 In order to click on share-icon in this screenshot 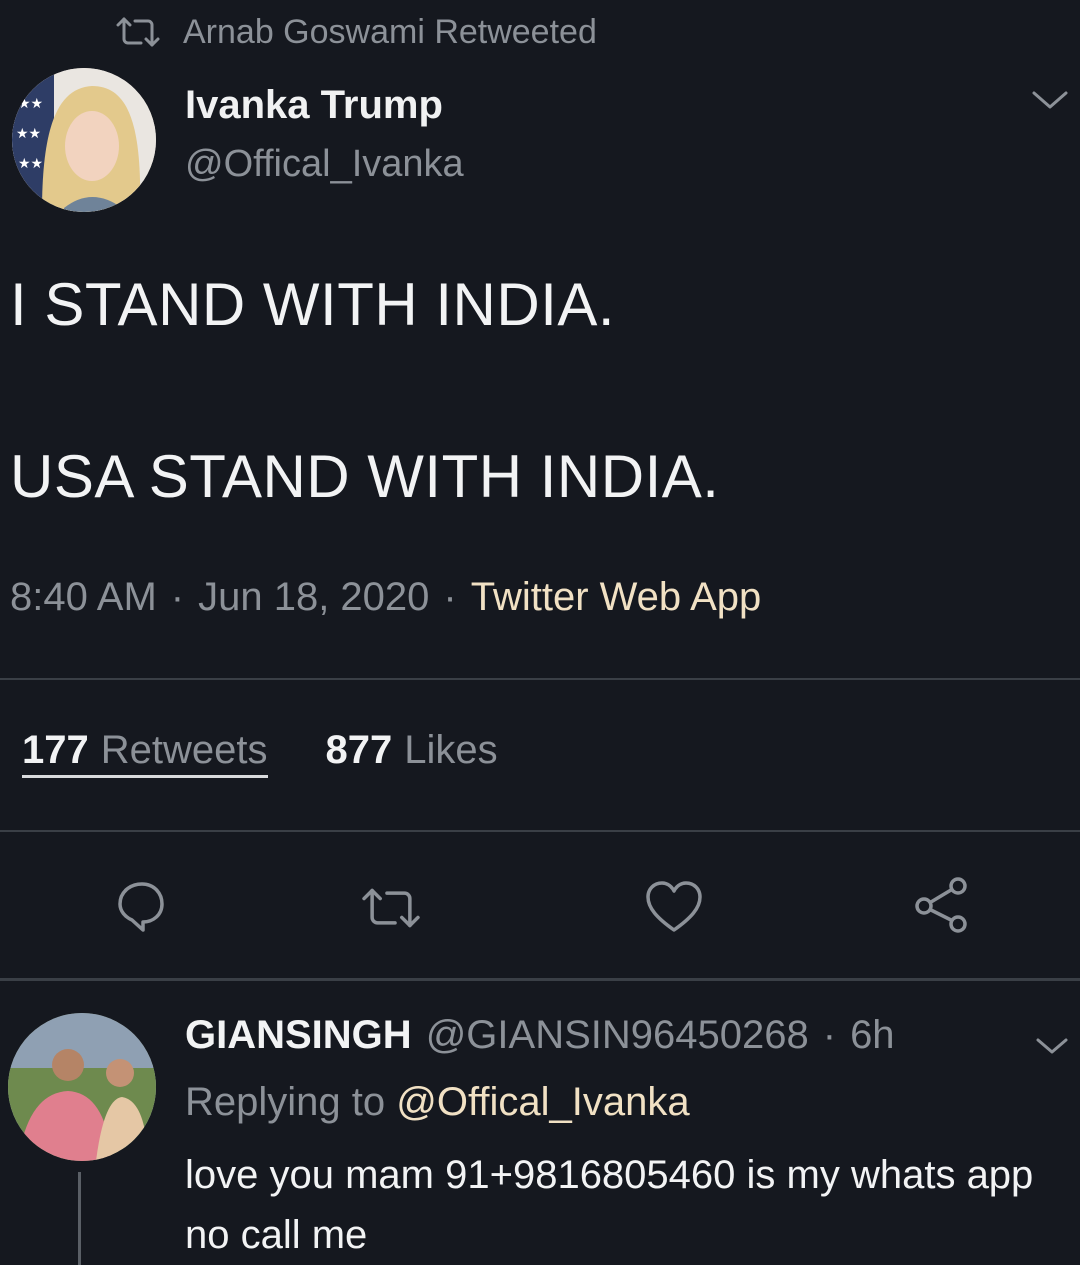, I will do `click(941, 905)`.